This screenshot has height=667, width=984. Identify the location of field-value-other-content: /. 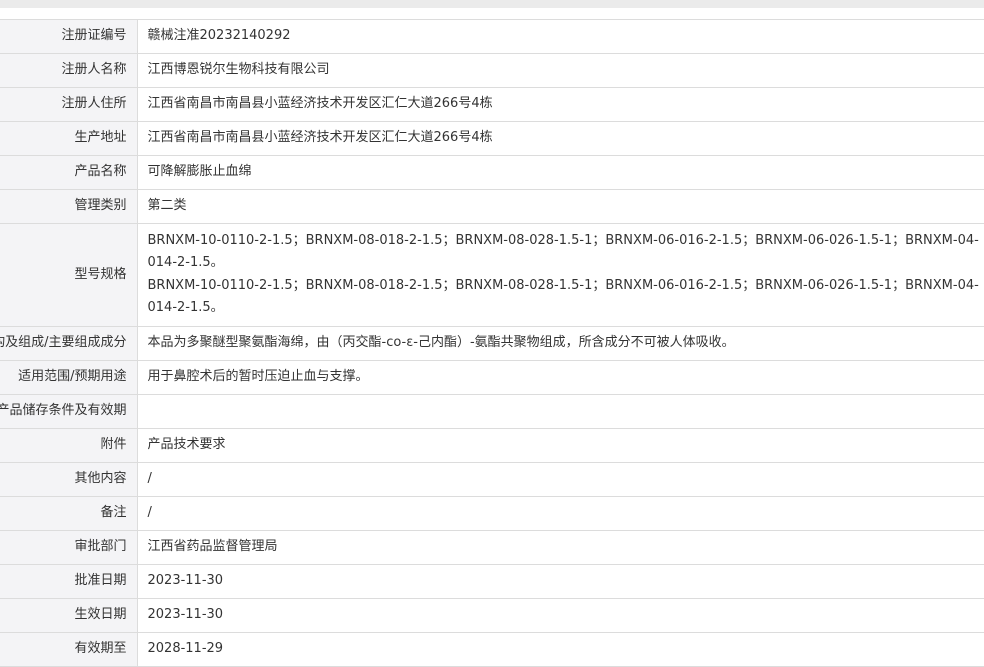
(560, 479).